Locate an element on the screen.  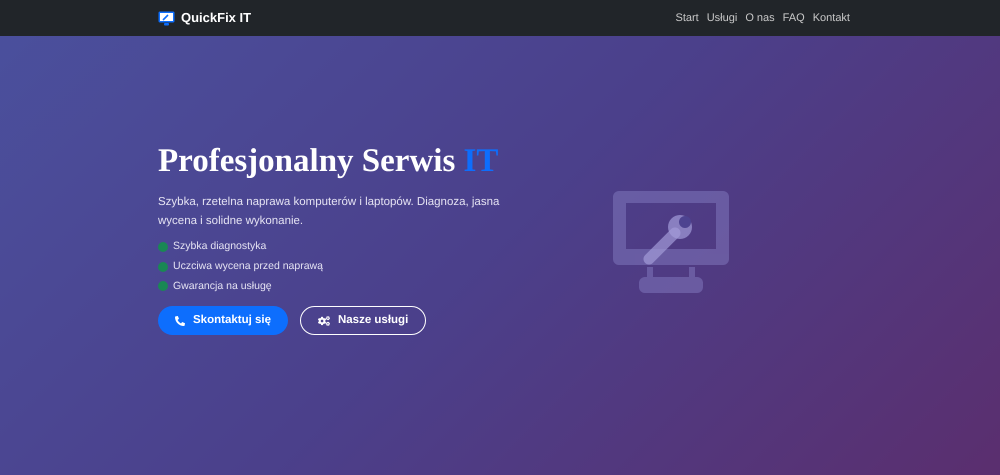
brand-link: QuickFix IT is located at coordinates (205, 18).